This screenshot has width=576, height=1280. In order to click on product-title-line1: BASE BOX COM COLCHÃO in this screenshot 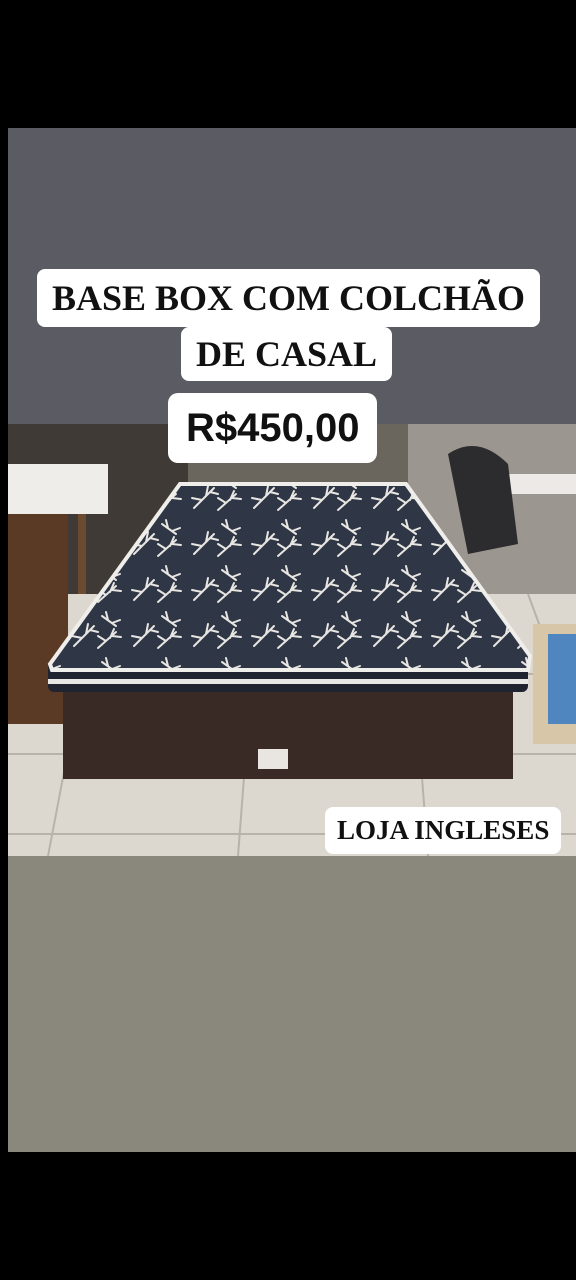, I will do `click(289, 298)`.